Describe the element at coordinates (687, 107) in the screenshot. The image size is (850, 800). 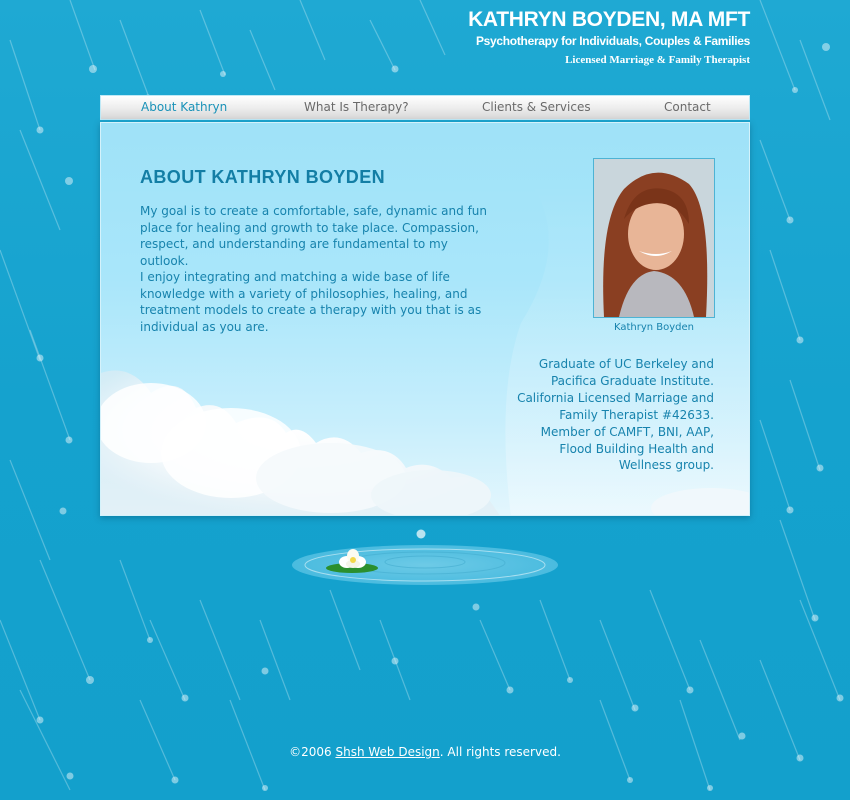
I see `nav-contact: Contact` at that location.